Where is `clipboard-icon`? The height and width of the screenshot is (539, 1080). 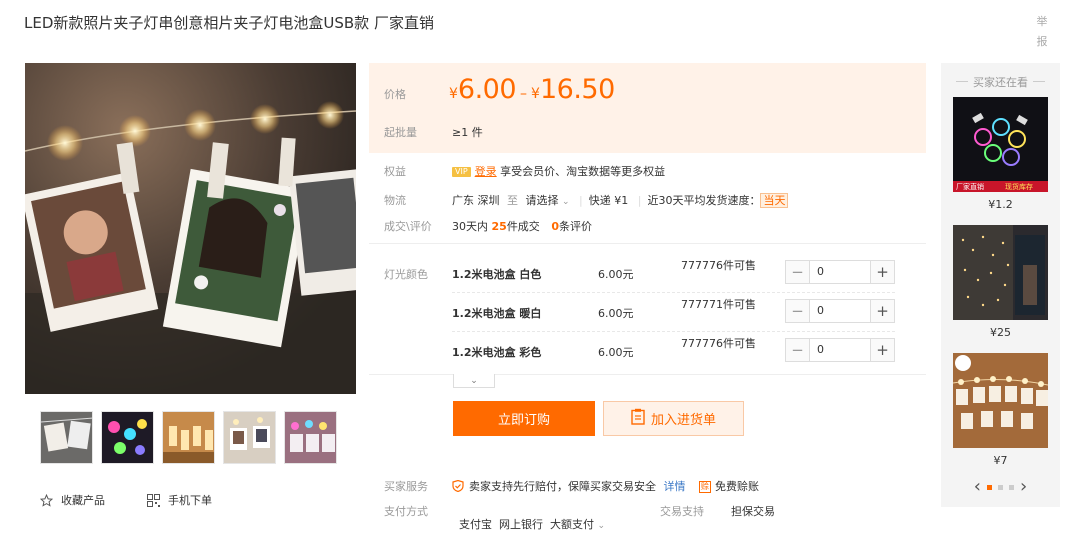 clipboard-icon is located at coordinates (638, 418).